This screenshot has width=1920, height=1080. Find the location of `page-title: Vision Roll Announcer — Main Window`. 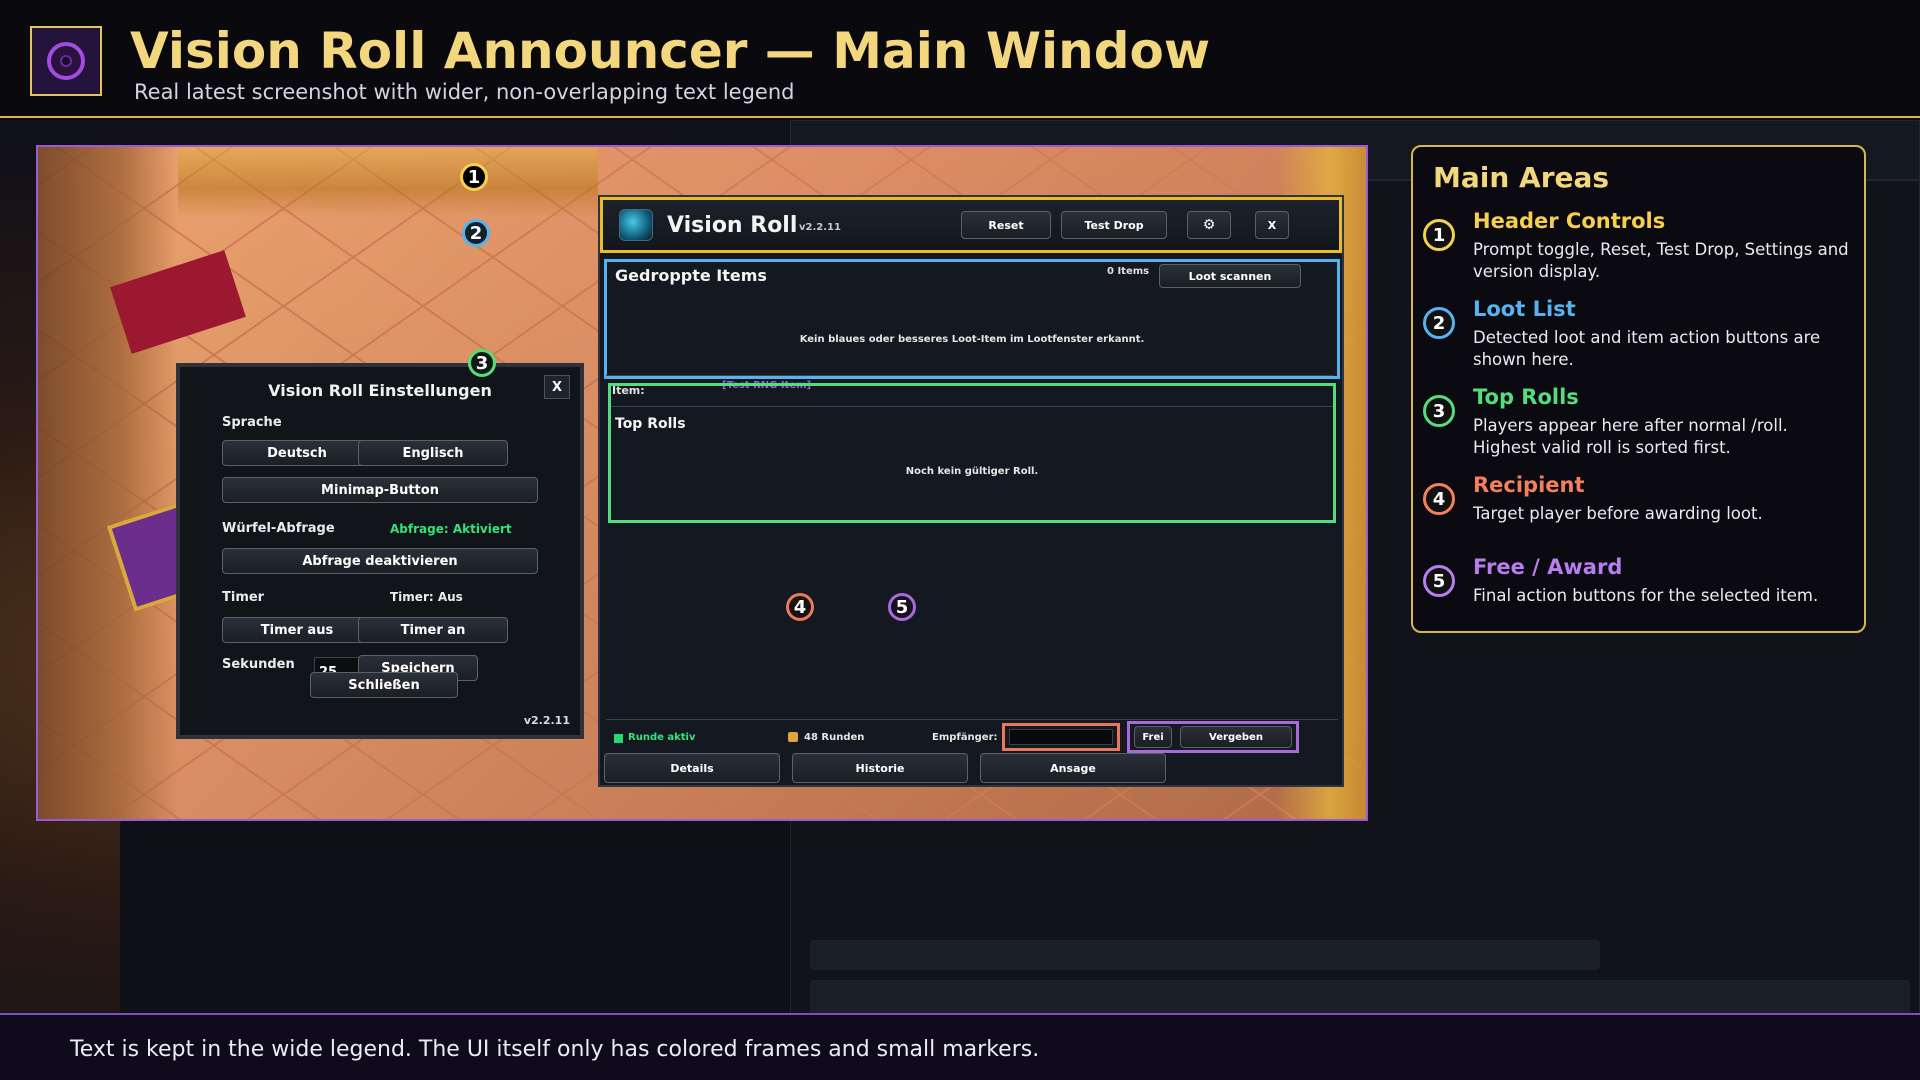

page-title: Vision Roll Announcer — Main Window is located at coordinates (670, 51).